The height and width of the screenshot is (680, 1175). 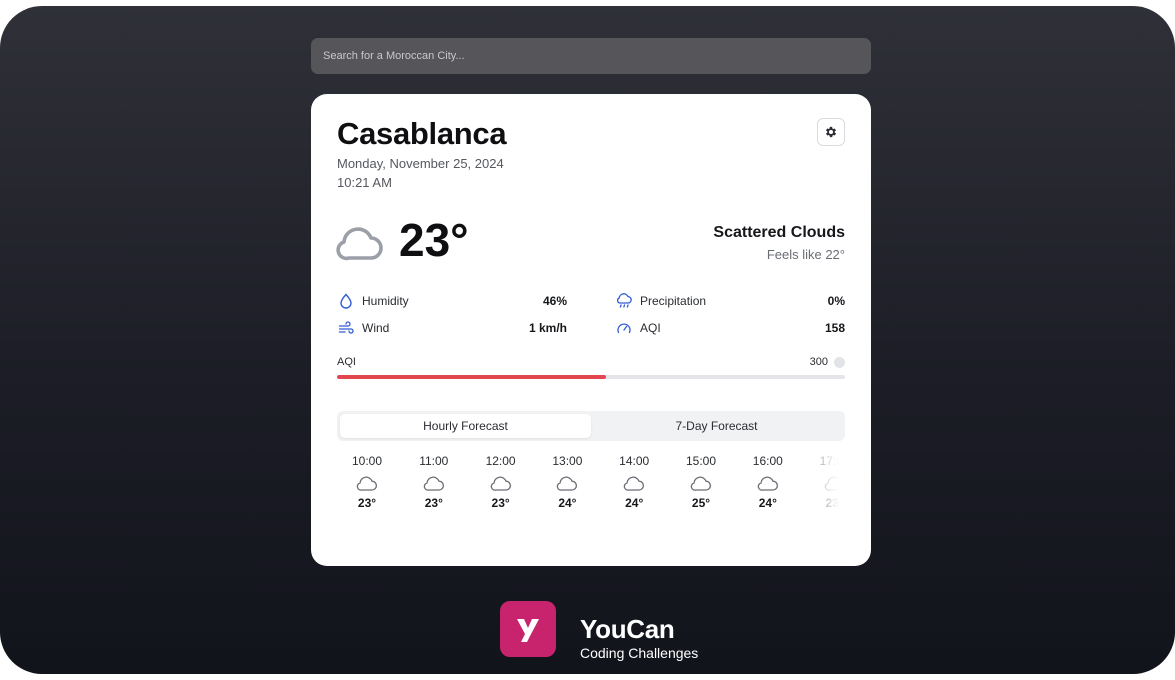 What do you see at coordinates (367, 461) in the screenshot?
I see `hour-time: 10:00` at bounding box center [367, 461].